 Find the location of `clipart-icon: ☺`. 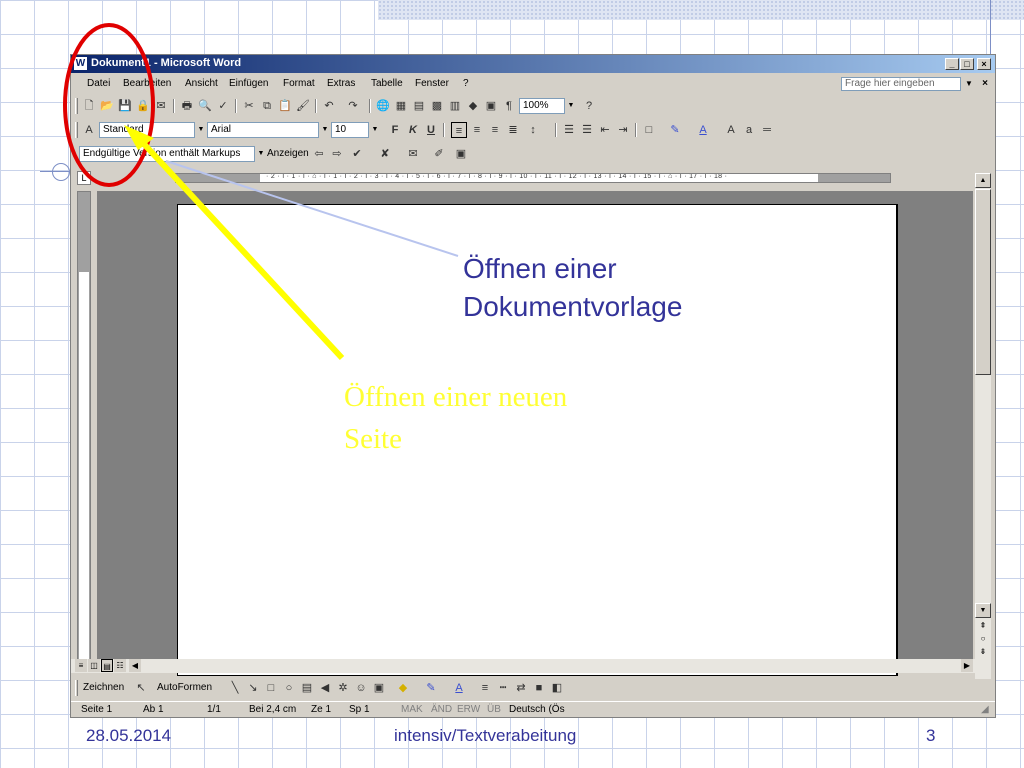

clipart-icon: ☺ is located at coordinates (361, 688).